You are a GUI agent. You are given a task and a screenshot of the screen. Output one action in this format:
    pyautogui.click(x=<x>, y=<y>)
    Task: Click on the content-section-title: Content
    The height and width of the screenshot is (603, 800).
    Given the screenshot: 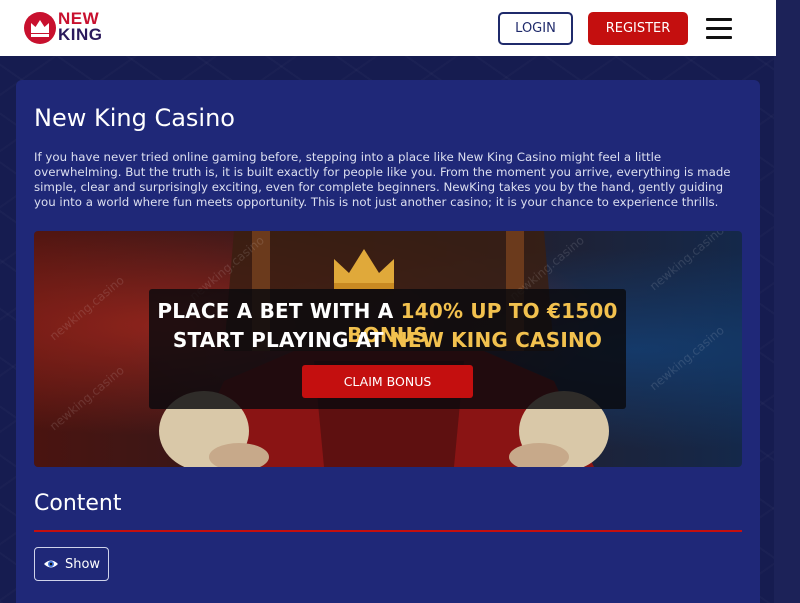 What is the action you would take?
    pyautogui.click(x=78, y=503)
    